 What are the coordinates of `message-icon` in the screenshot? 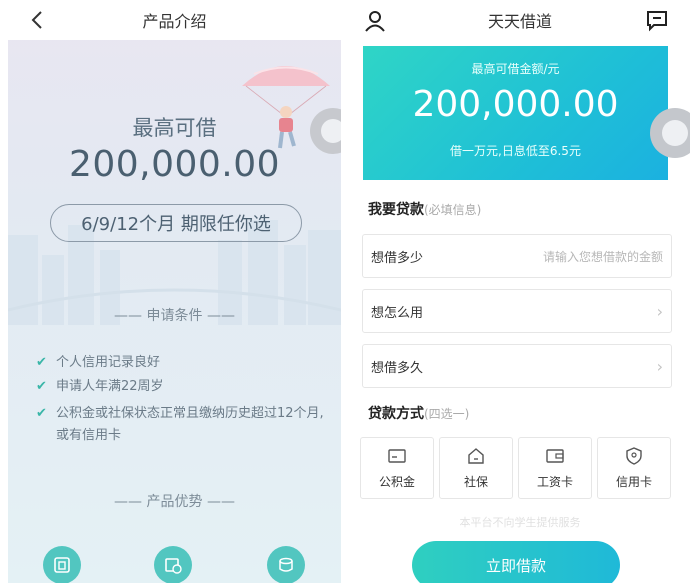 It's located at (657, 21).